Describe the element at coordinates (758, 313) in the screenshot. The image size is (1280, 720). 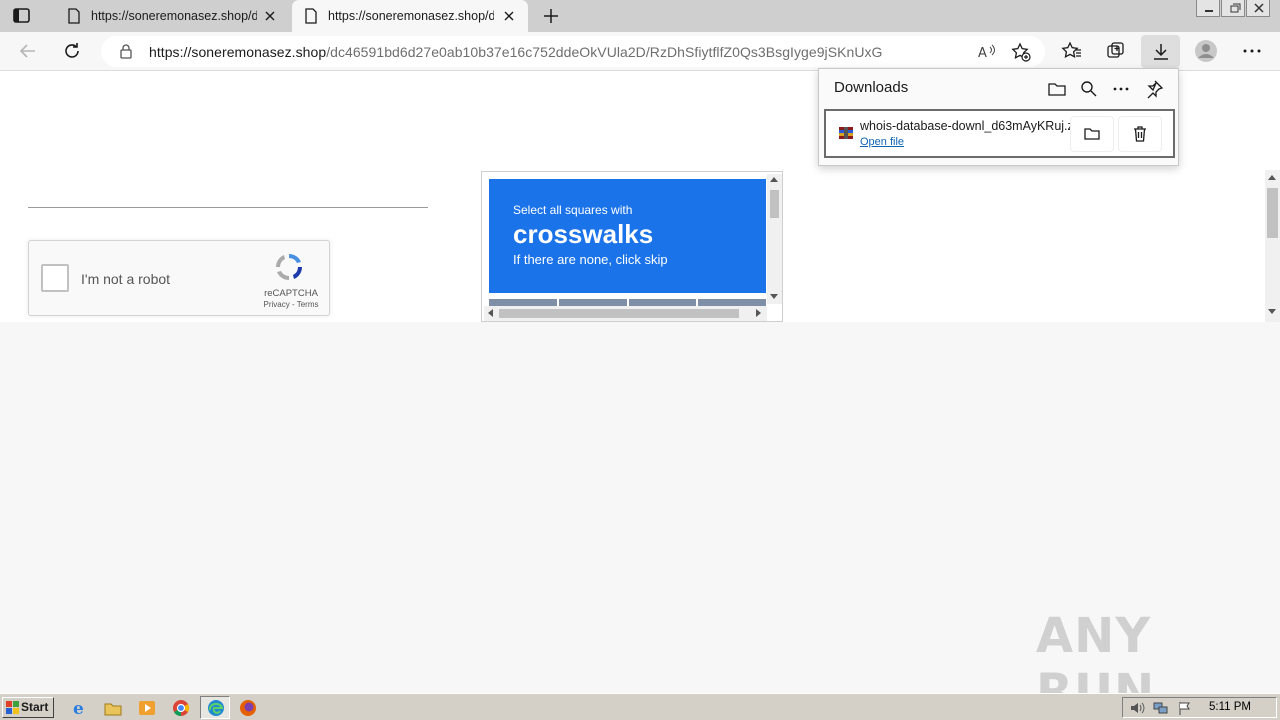
I see `scroll-right-icon` at that location.